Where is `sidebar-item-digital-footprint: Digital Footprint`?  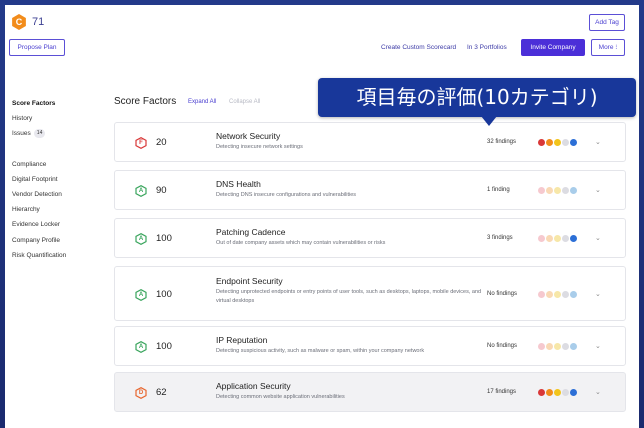
sidebar-item-digital-footprint: Digital Footprint is located at coordinates (62, 179).